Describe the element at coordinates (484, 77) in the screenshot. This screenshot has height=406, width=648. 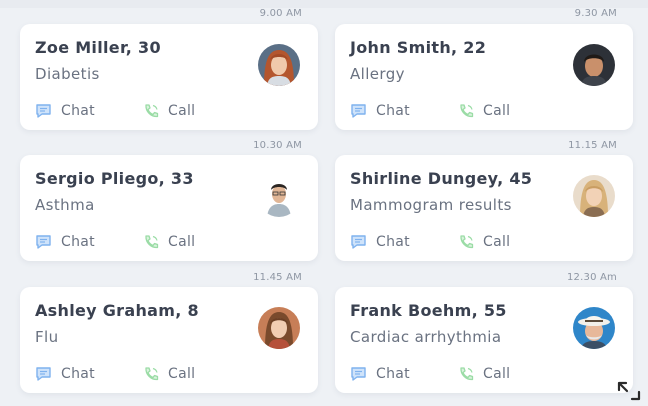
I see `appointment-card: John Smith, 22 Allergy Chat Call` at that location.